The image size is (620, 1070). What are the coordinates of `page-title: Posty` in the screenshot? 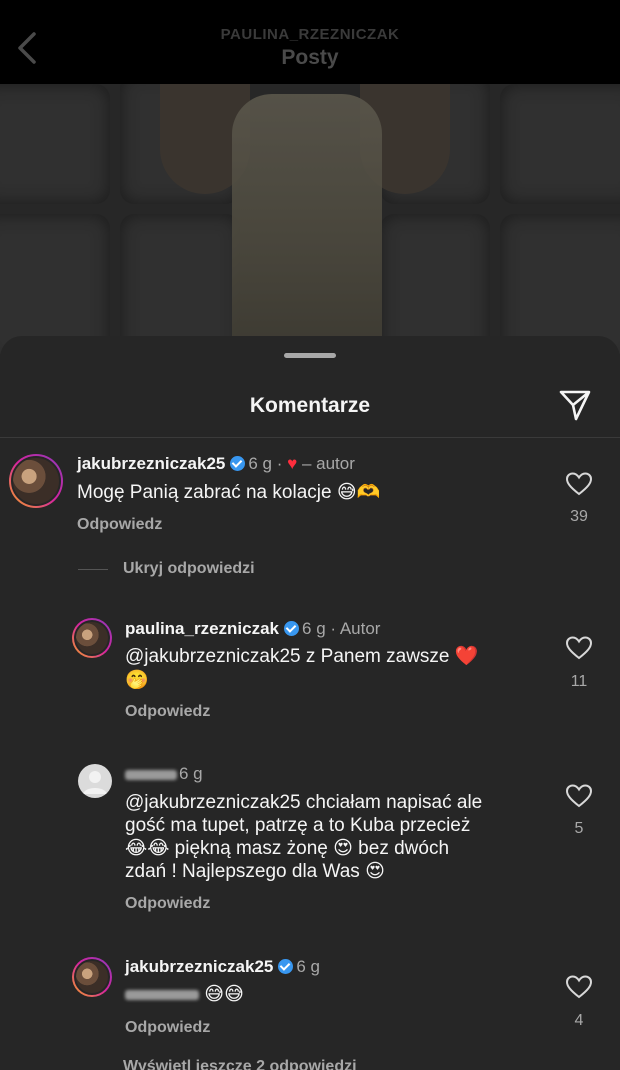 It's located at (310, 57).